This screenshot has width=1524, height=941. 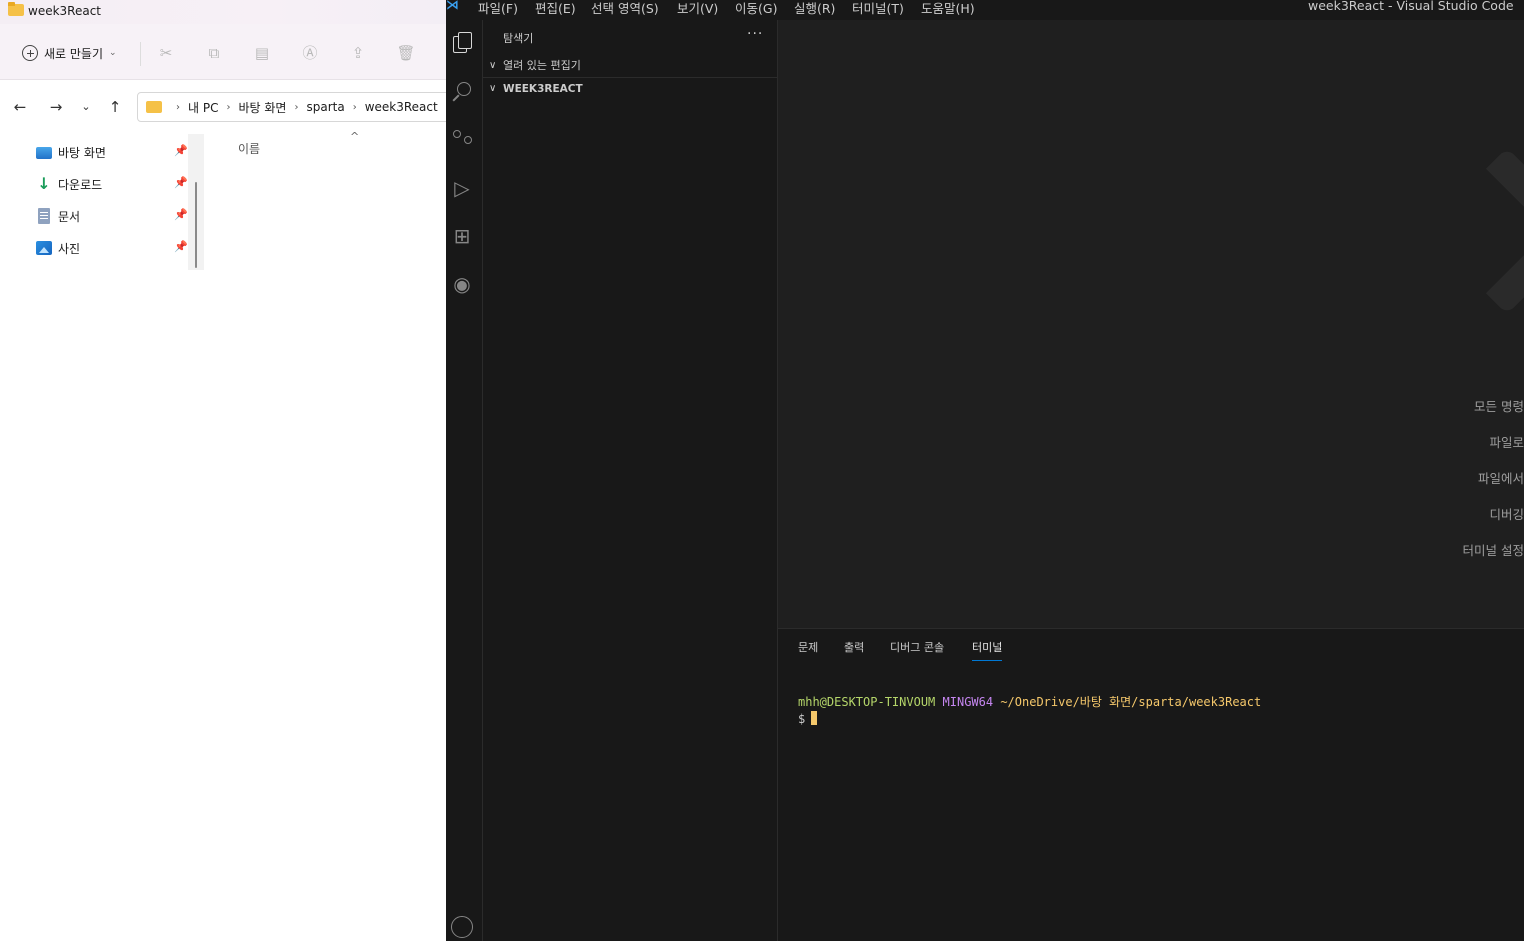 What do you see at coordinates (262, 53) in the screenshot?
I see `paste-icon: ▤` at bounding box center [262, 53].